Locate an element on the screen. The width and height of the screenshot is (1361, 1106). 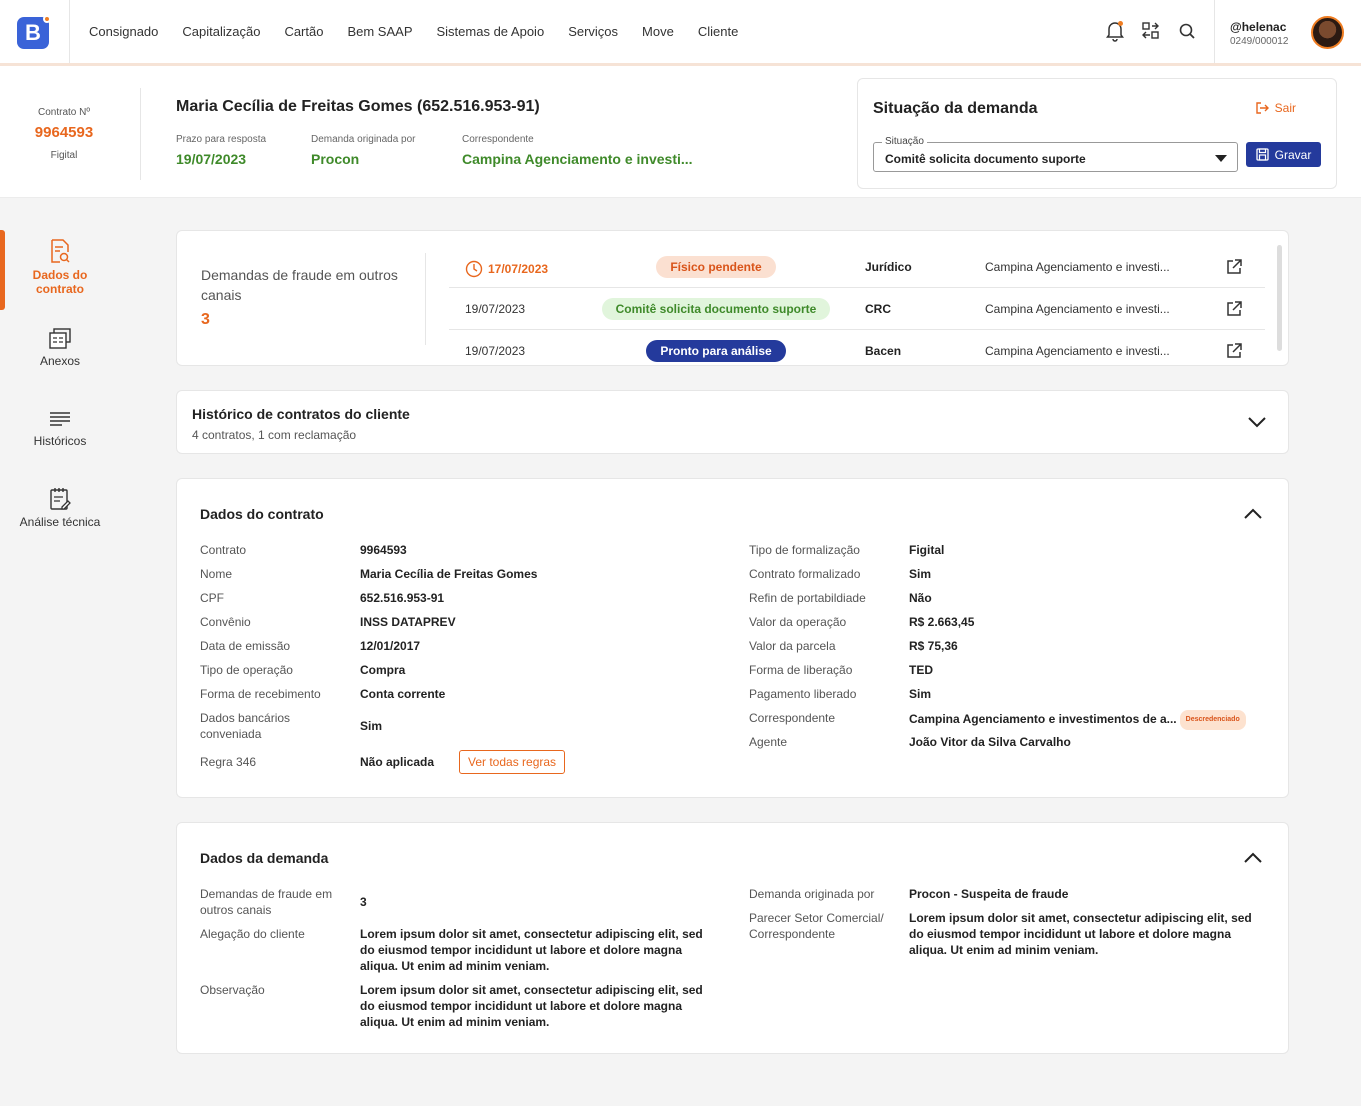
field-value: 12/01/2017 is located at coordinates (390, 646).